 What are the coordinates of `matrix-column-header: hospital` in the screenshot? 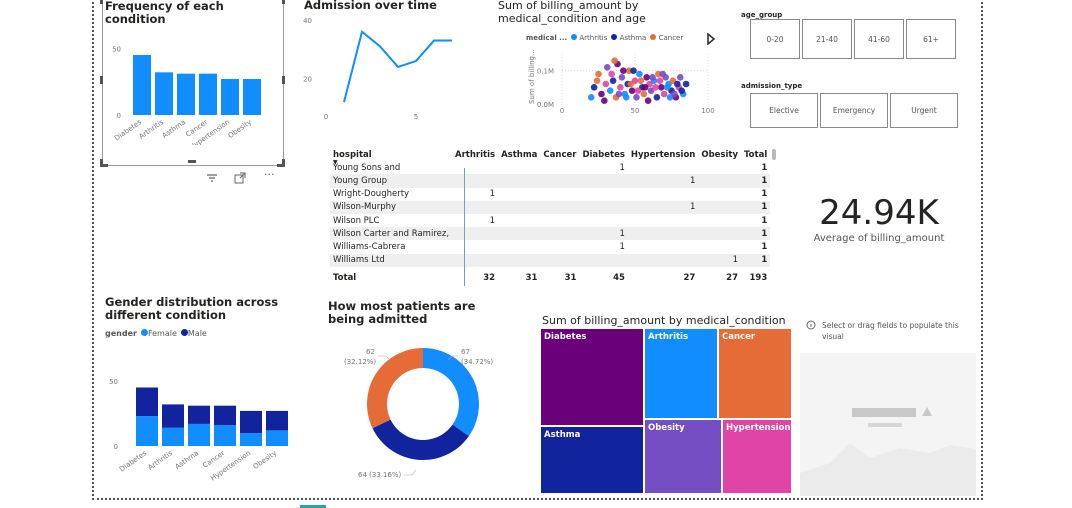 It's located at (391, 154).